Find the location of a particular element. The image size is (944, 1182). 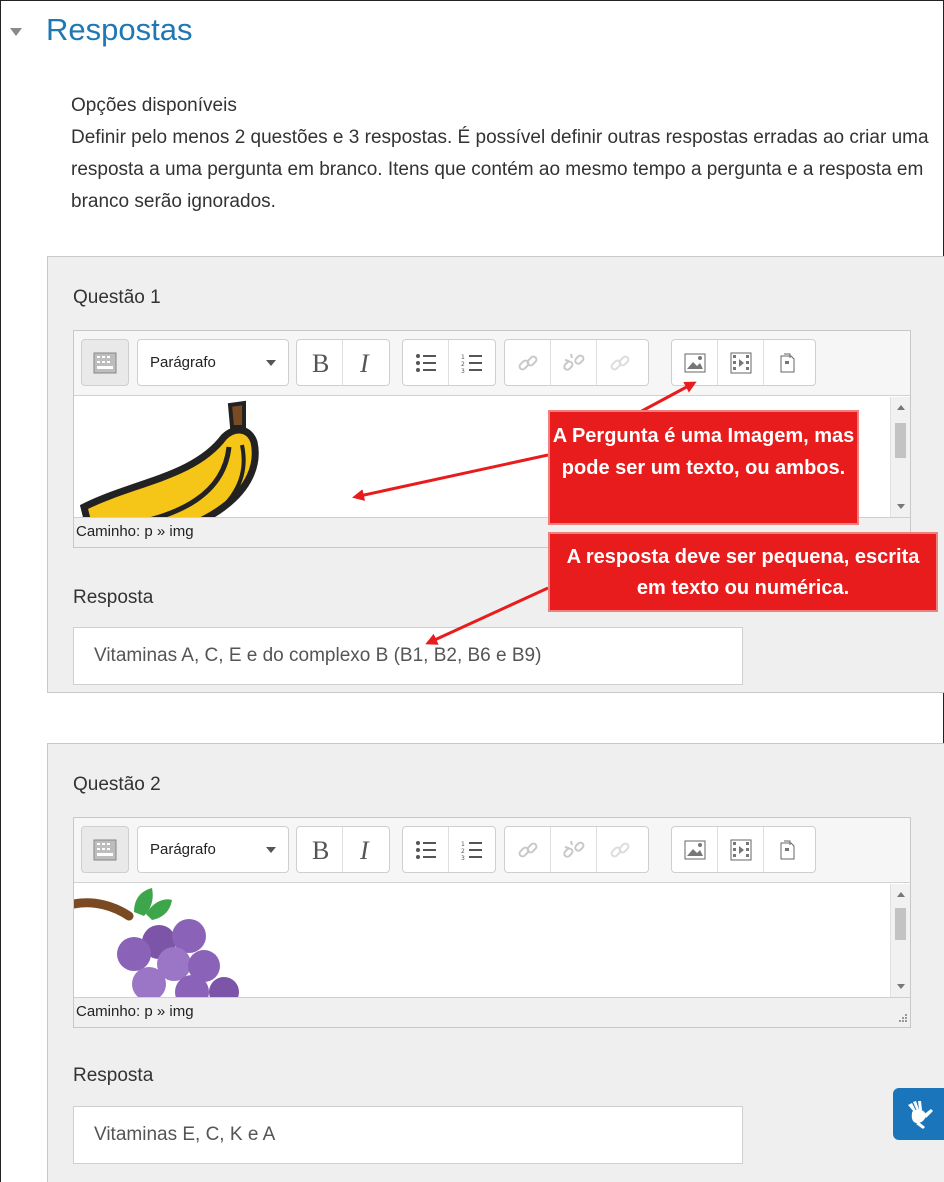

banana-image is located at coordinates (169, 458).